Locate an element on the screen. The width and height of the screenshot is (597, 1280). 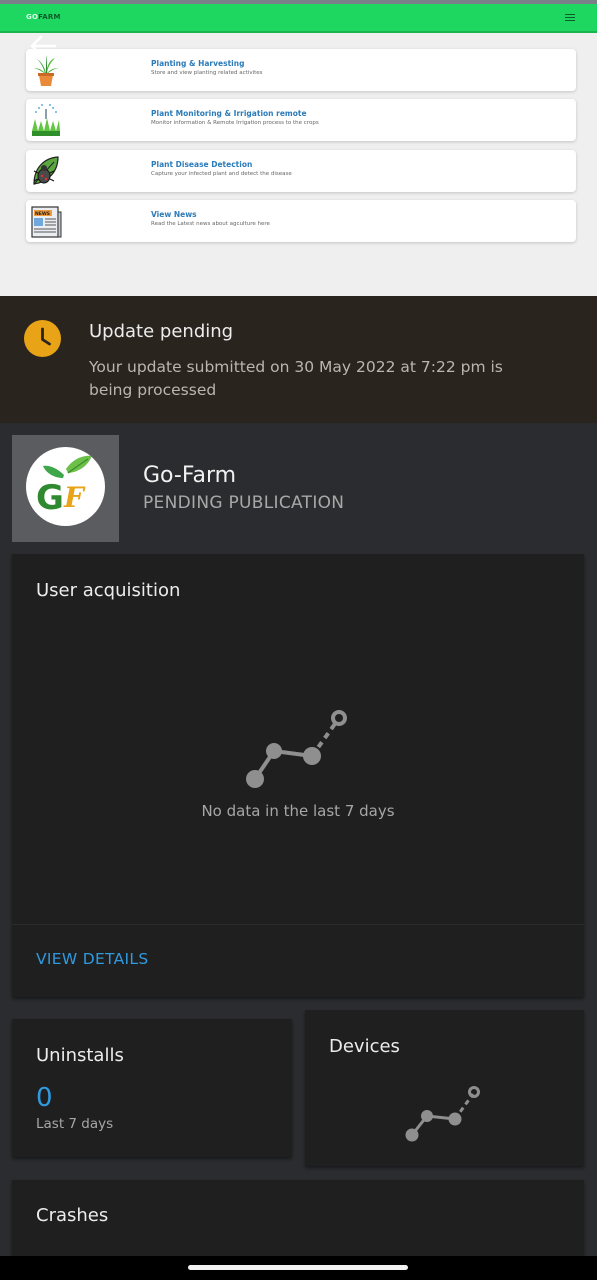
sprinkler-grass-icon is located at coordinates (46, 120).